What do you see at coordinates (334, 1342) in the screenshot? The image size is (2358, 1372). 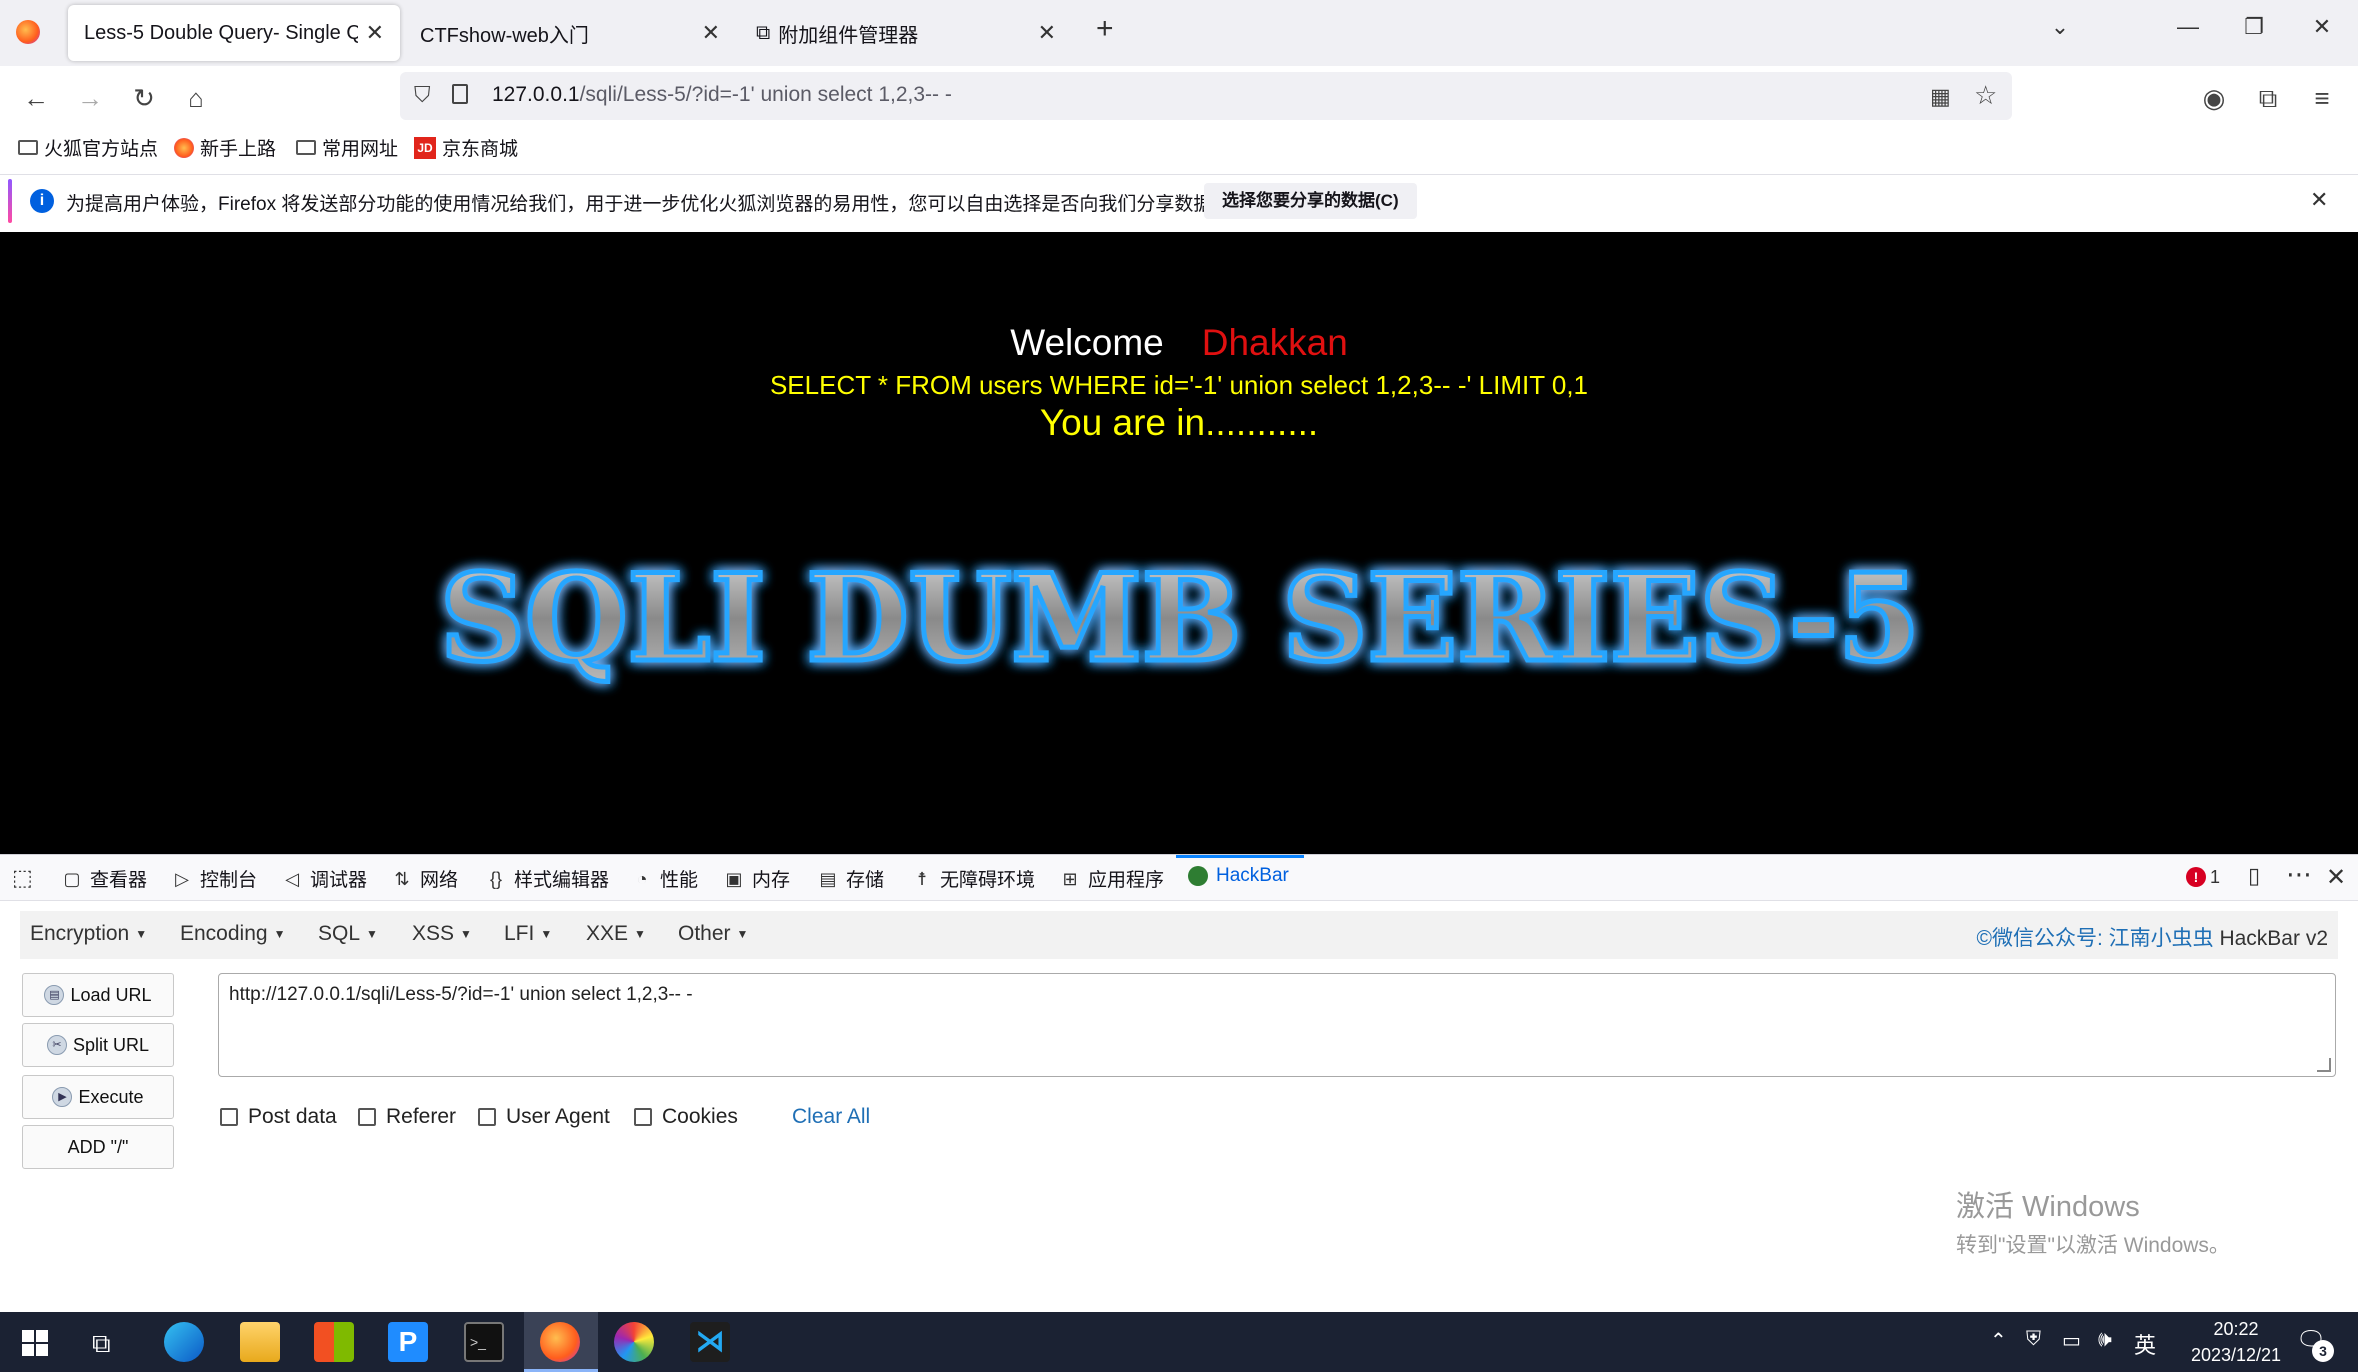 I see `store-icon` at bounding box center [334, 1342].